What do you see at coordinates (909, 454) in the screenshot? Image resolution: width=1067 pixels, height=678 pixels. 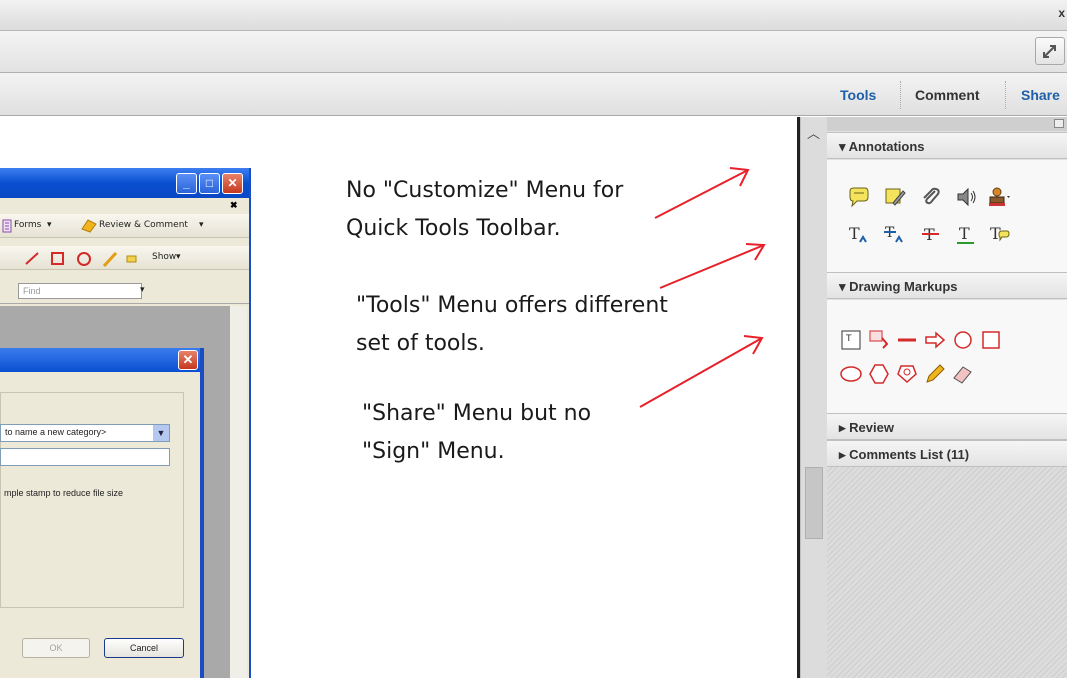 I see `comments-list-label: Comments List (11)` at bounding box center [909, 454].